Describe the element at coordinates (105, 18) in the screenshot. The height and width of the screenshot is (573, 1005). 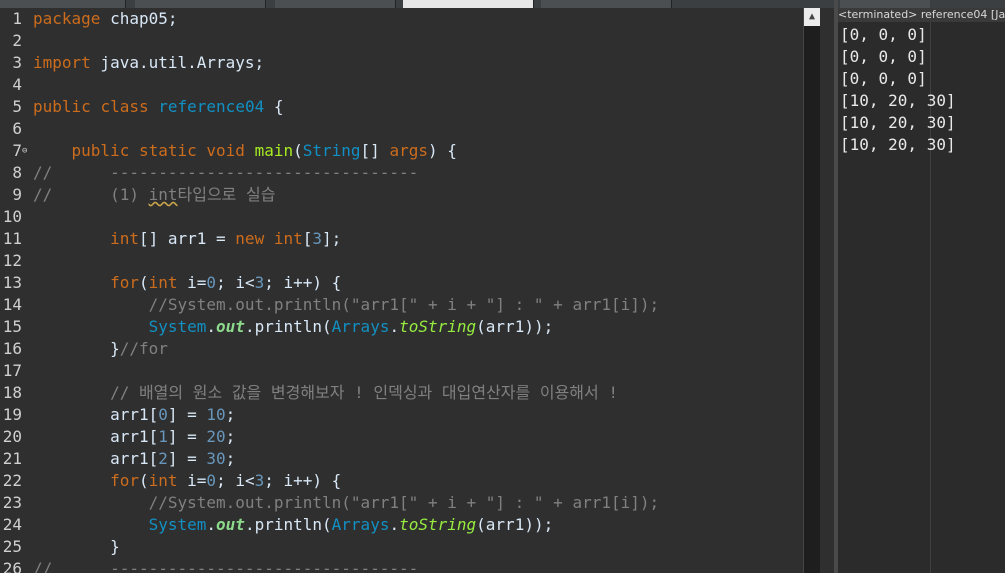
I see `code-line: package chap05;` at that location.